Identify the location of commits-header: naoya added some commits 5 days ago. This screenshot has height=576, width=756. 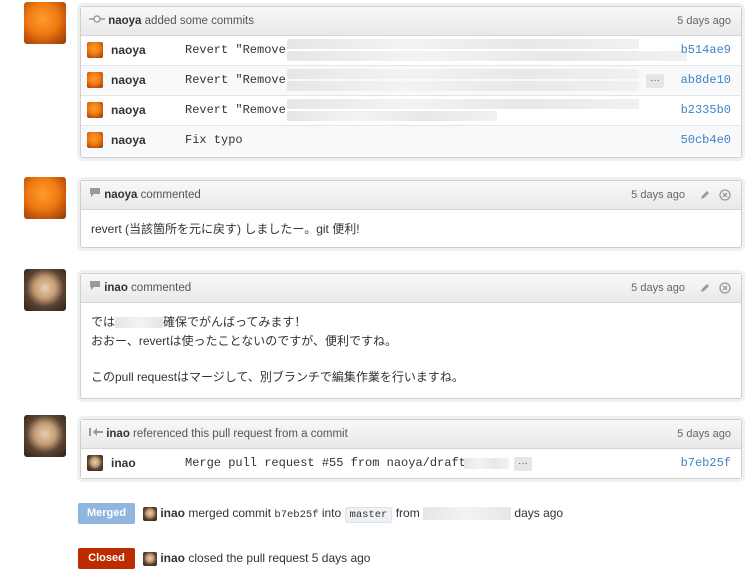
(411, 21).